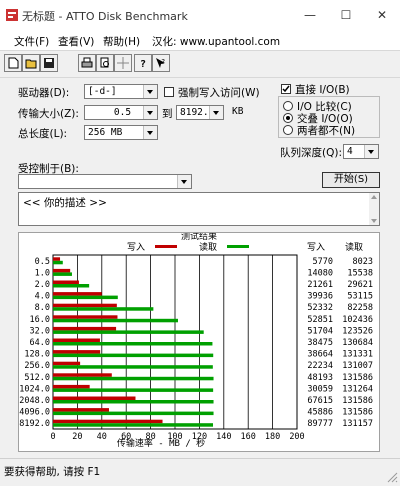 The image size is (400, 486). I want to click on to-label: 到, so click(167, 114).